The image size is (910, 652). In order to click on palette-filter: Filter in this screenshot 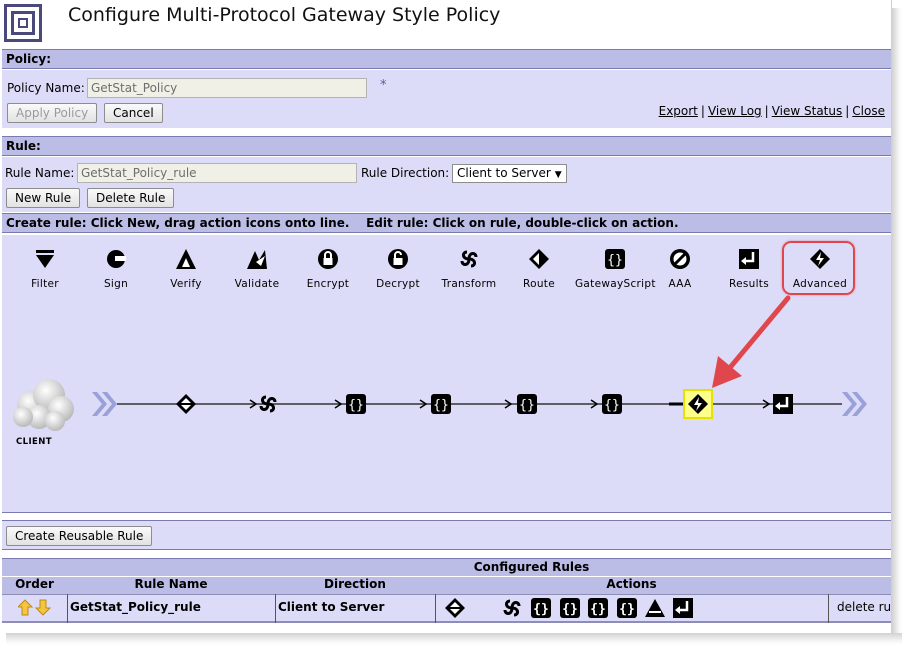, I will do `click(45, 269)`.